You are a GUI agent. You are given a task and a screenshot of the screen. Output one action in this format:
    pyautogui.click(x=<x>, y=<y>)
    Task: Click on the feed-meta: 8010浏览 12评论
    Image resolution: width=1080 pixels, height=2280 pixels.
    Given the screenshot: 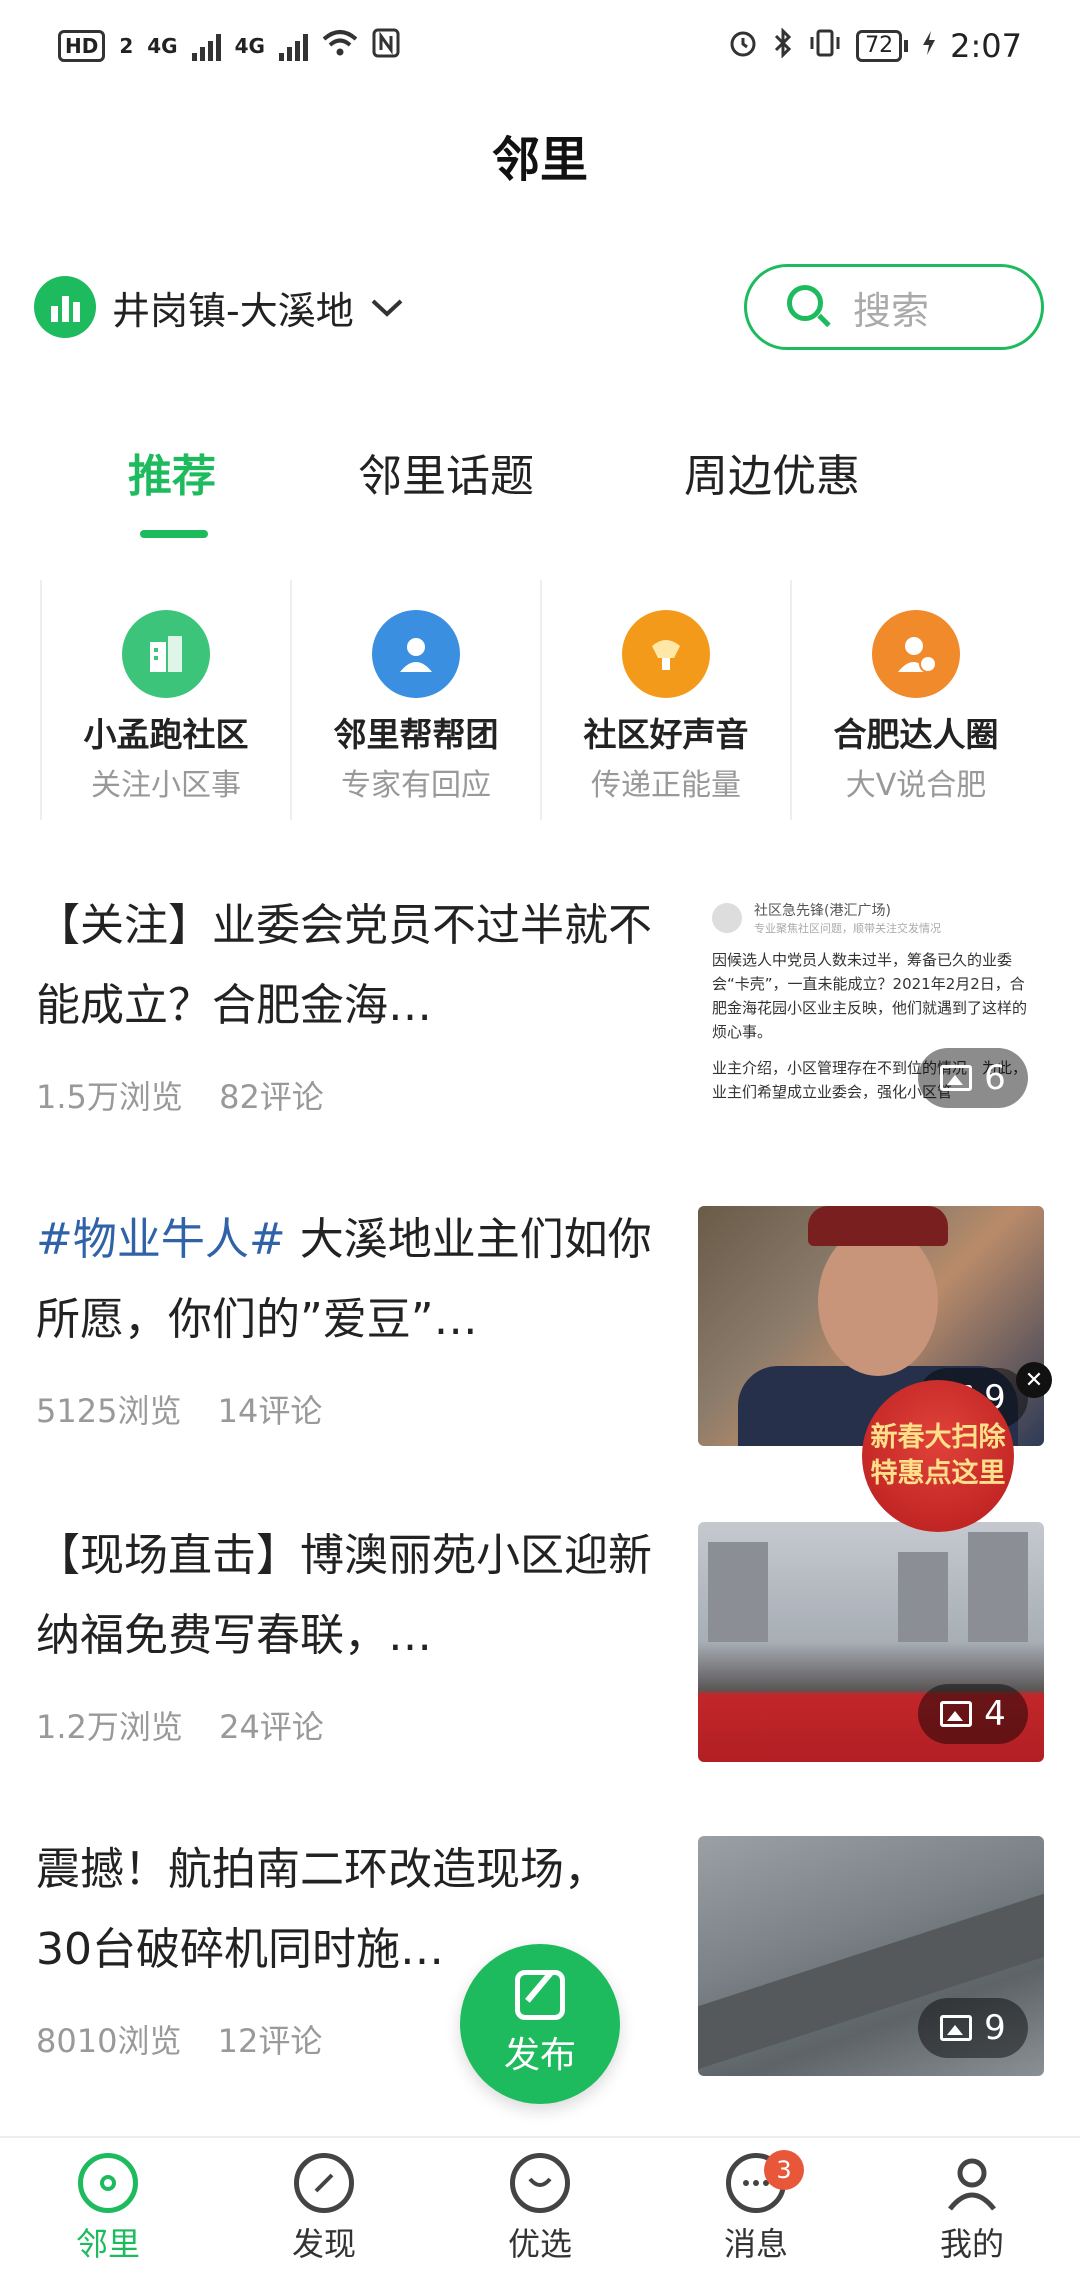 What is the action you would take?
    pyautogui.click(x=179, y=2039)
    